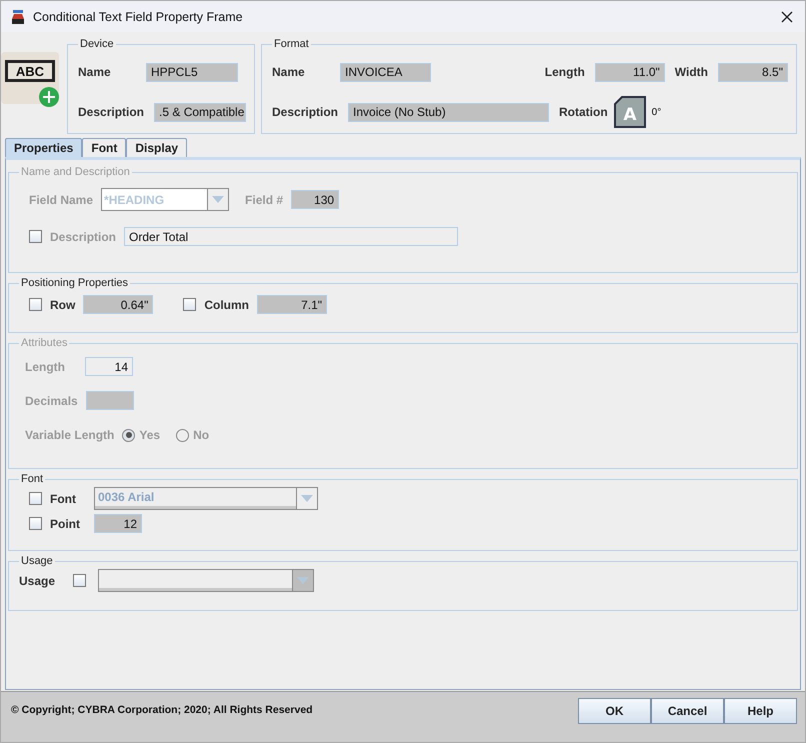  I want to click on rotation-value: 0°, so click(657, 112).